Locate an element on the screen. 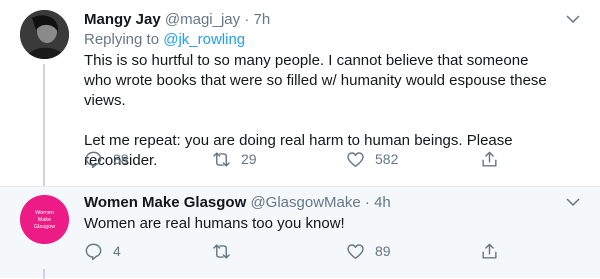 The width and height of the screenshot is (600, 279). avatar: Women Make Glasgow is located at coordinates (44, 219).